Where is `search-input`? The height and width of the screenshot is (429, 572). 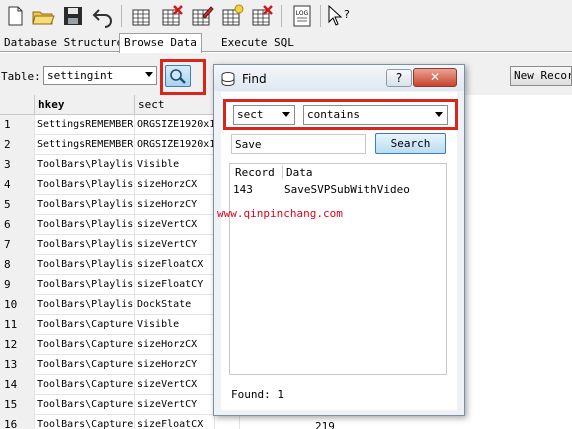
search-input is located at coordinates (298, 144).